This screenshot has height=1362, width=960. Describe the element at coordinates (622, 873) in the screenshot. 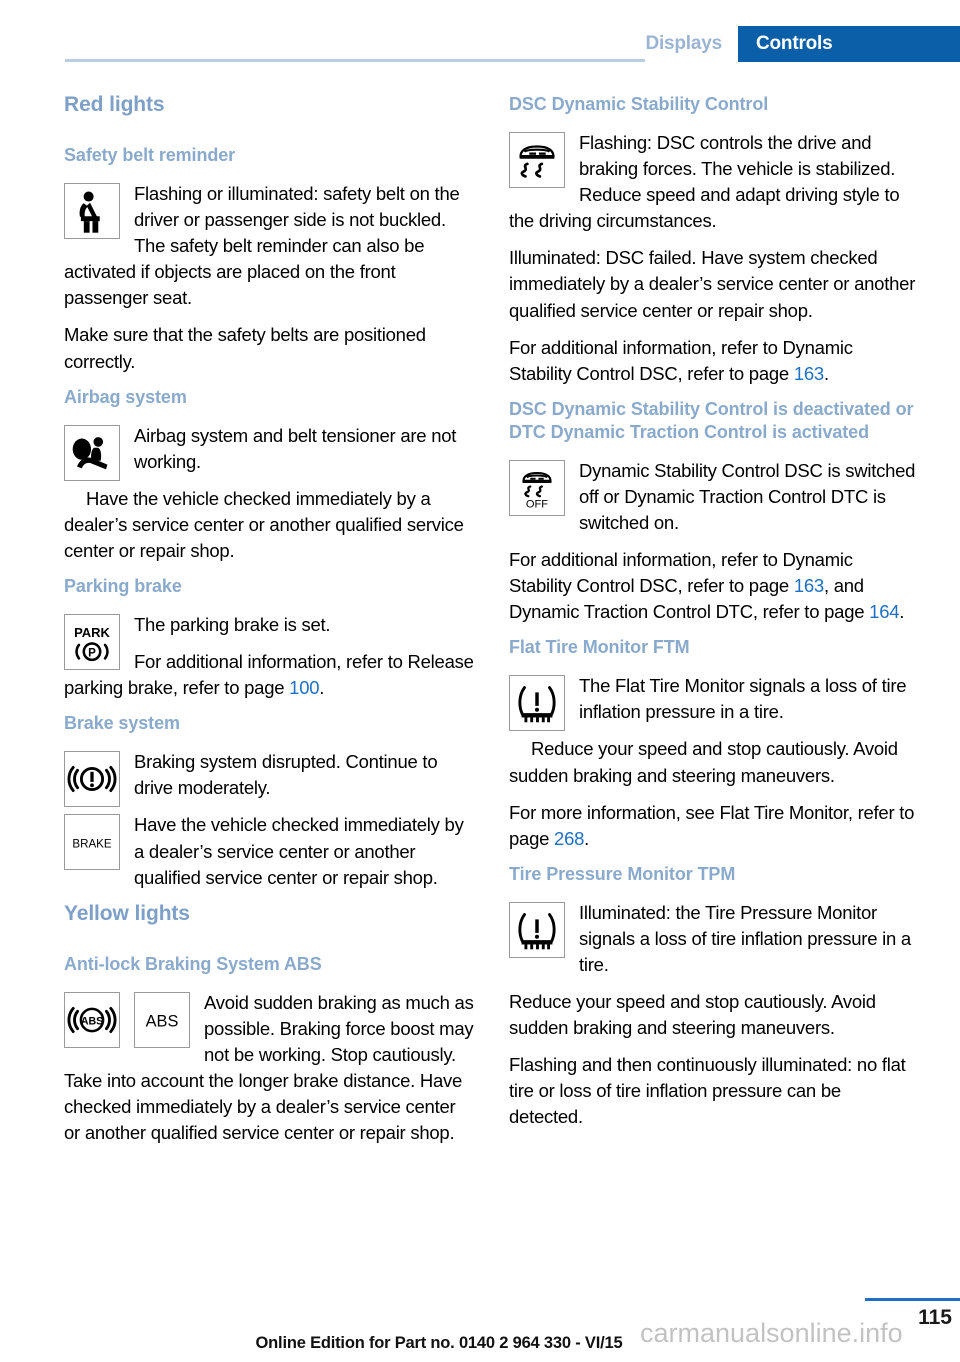

I see `subsection-heading-tpm: Tire Pressure Monitor TPM` at that location.